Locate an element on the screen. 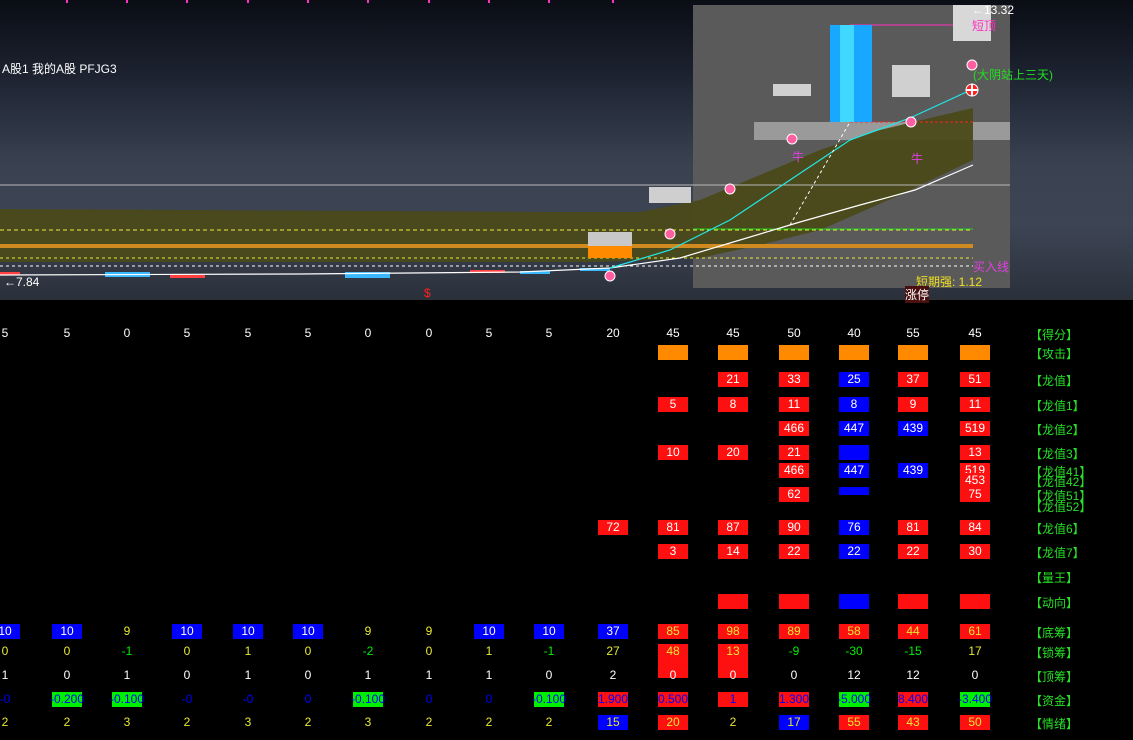  indicator-cell: 58 is located at coordinates (854, 631).